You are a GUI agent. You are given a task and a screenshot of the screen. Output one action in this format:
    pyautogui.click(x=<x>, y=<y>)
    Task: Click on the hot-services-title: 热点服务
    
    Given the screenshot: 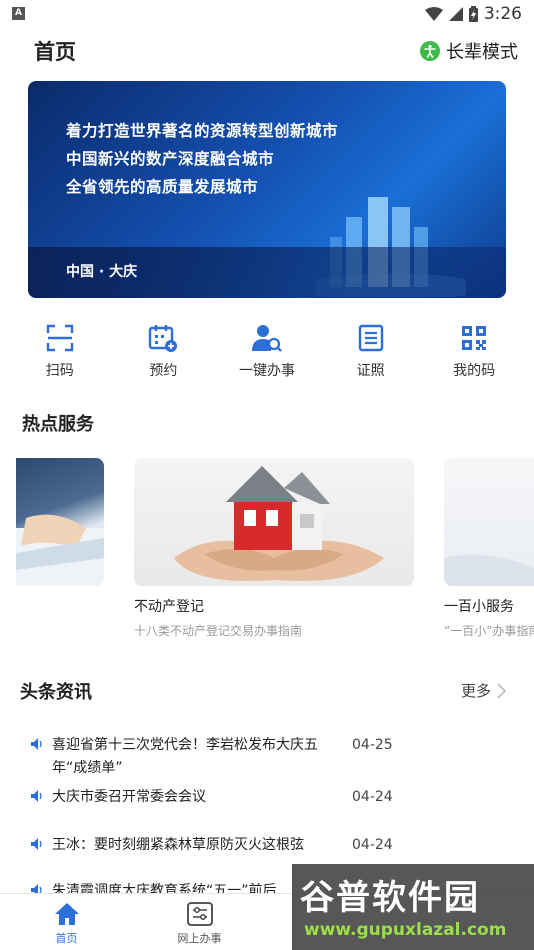 What is the action you would take?
    pyautogui.click(x=58, y=424)
    